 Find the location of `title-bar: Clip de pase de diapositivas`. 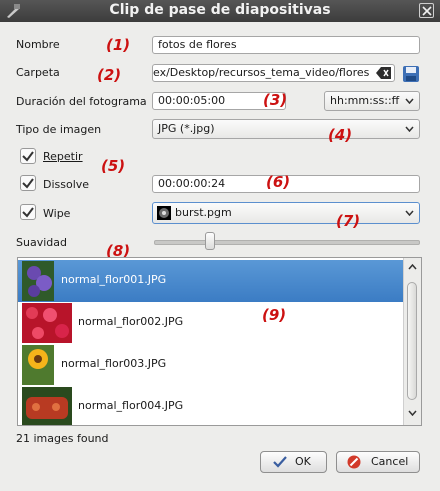

title-bar: Clip de pase de diapositivas is located at coordinates (220, 11).